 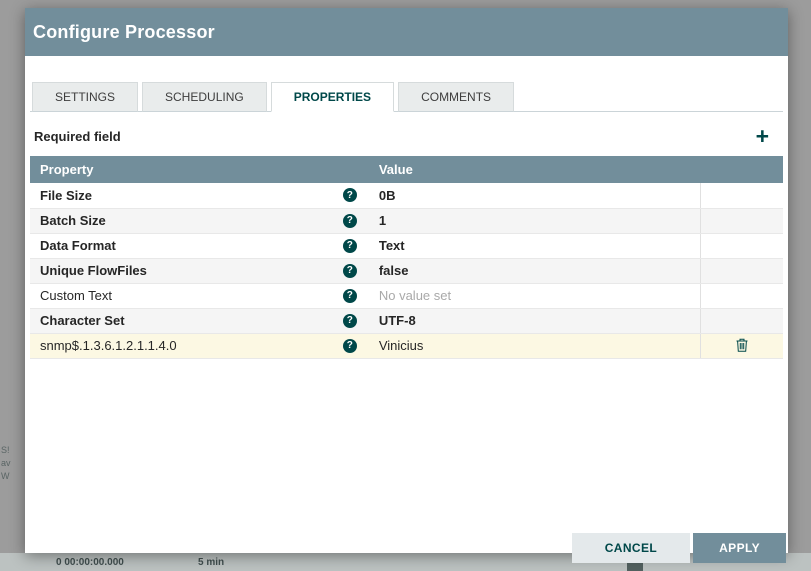 I want to click on tab-bar: SETTINGS SCHEDULING PROPERTIES COMMENTS, so click(x=406, y=97).